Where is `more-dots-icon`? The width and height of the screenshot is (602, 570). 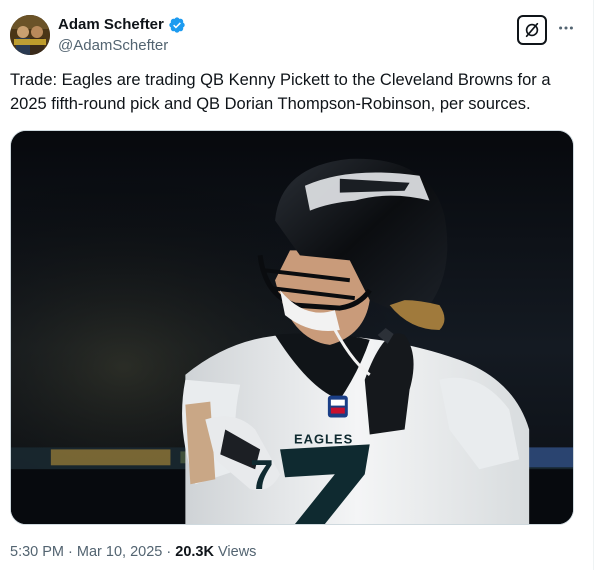 more-dots-icon is located at coordinates (566, 28).